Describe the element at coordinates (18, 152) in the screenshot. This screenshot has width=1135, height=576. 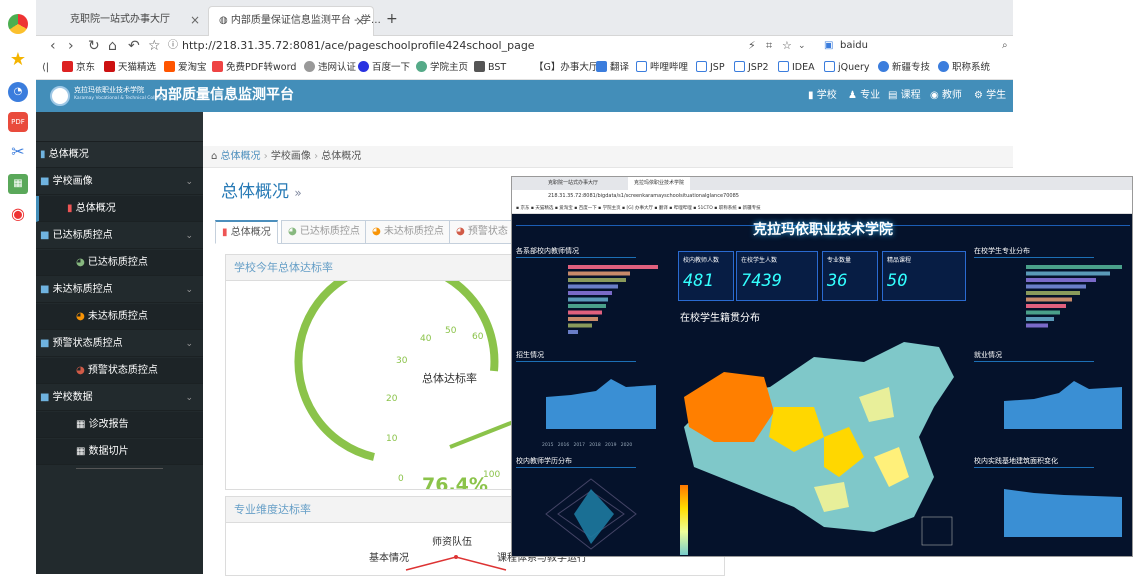
I see `tools-icon: ✂` at that location.